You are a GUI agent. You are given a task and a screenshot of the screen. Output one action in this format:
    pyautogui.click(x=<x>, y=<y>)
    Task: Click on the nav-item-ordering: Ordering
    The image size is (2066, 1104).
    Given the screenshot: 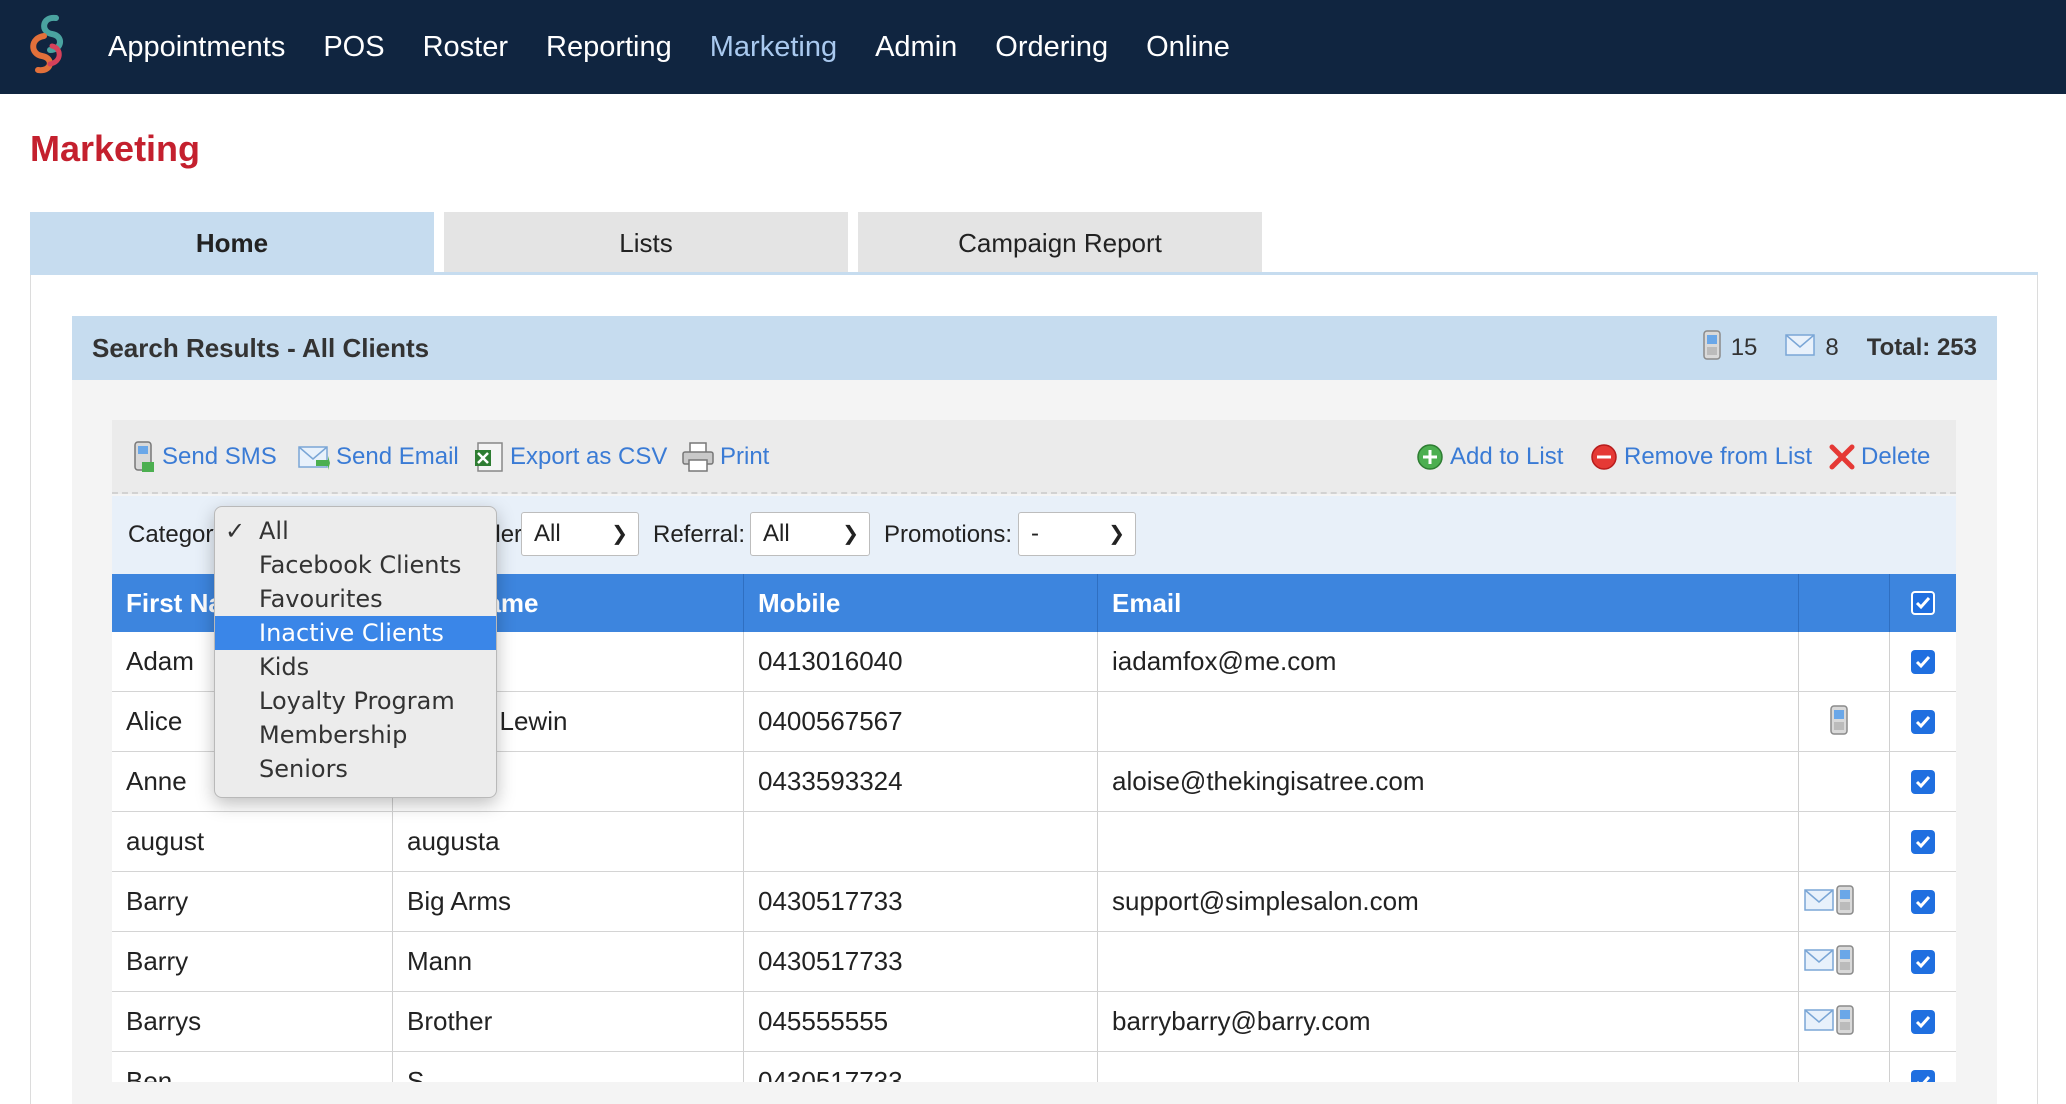 What is the action you would take?
    pyautogui.click(x=1051, y=47)
    